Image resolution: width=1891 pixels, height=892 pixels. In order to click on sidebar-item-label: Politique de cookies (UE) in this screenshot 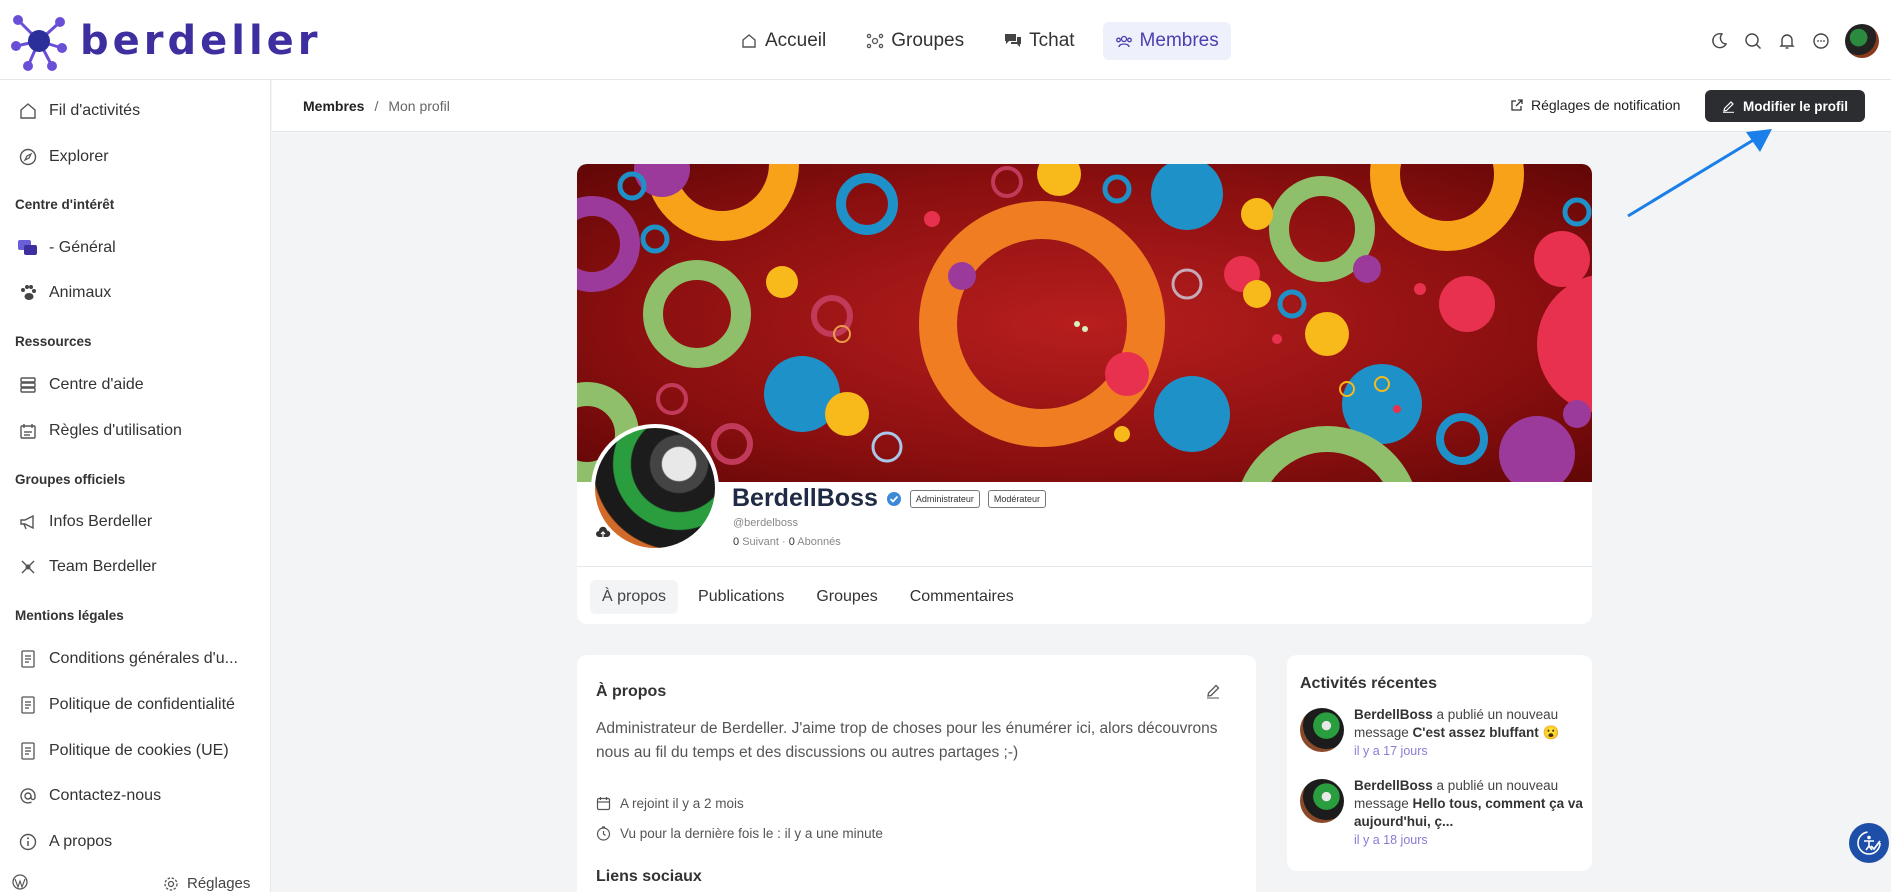, I will do `click(139, 750)`.